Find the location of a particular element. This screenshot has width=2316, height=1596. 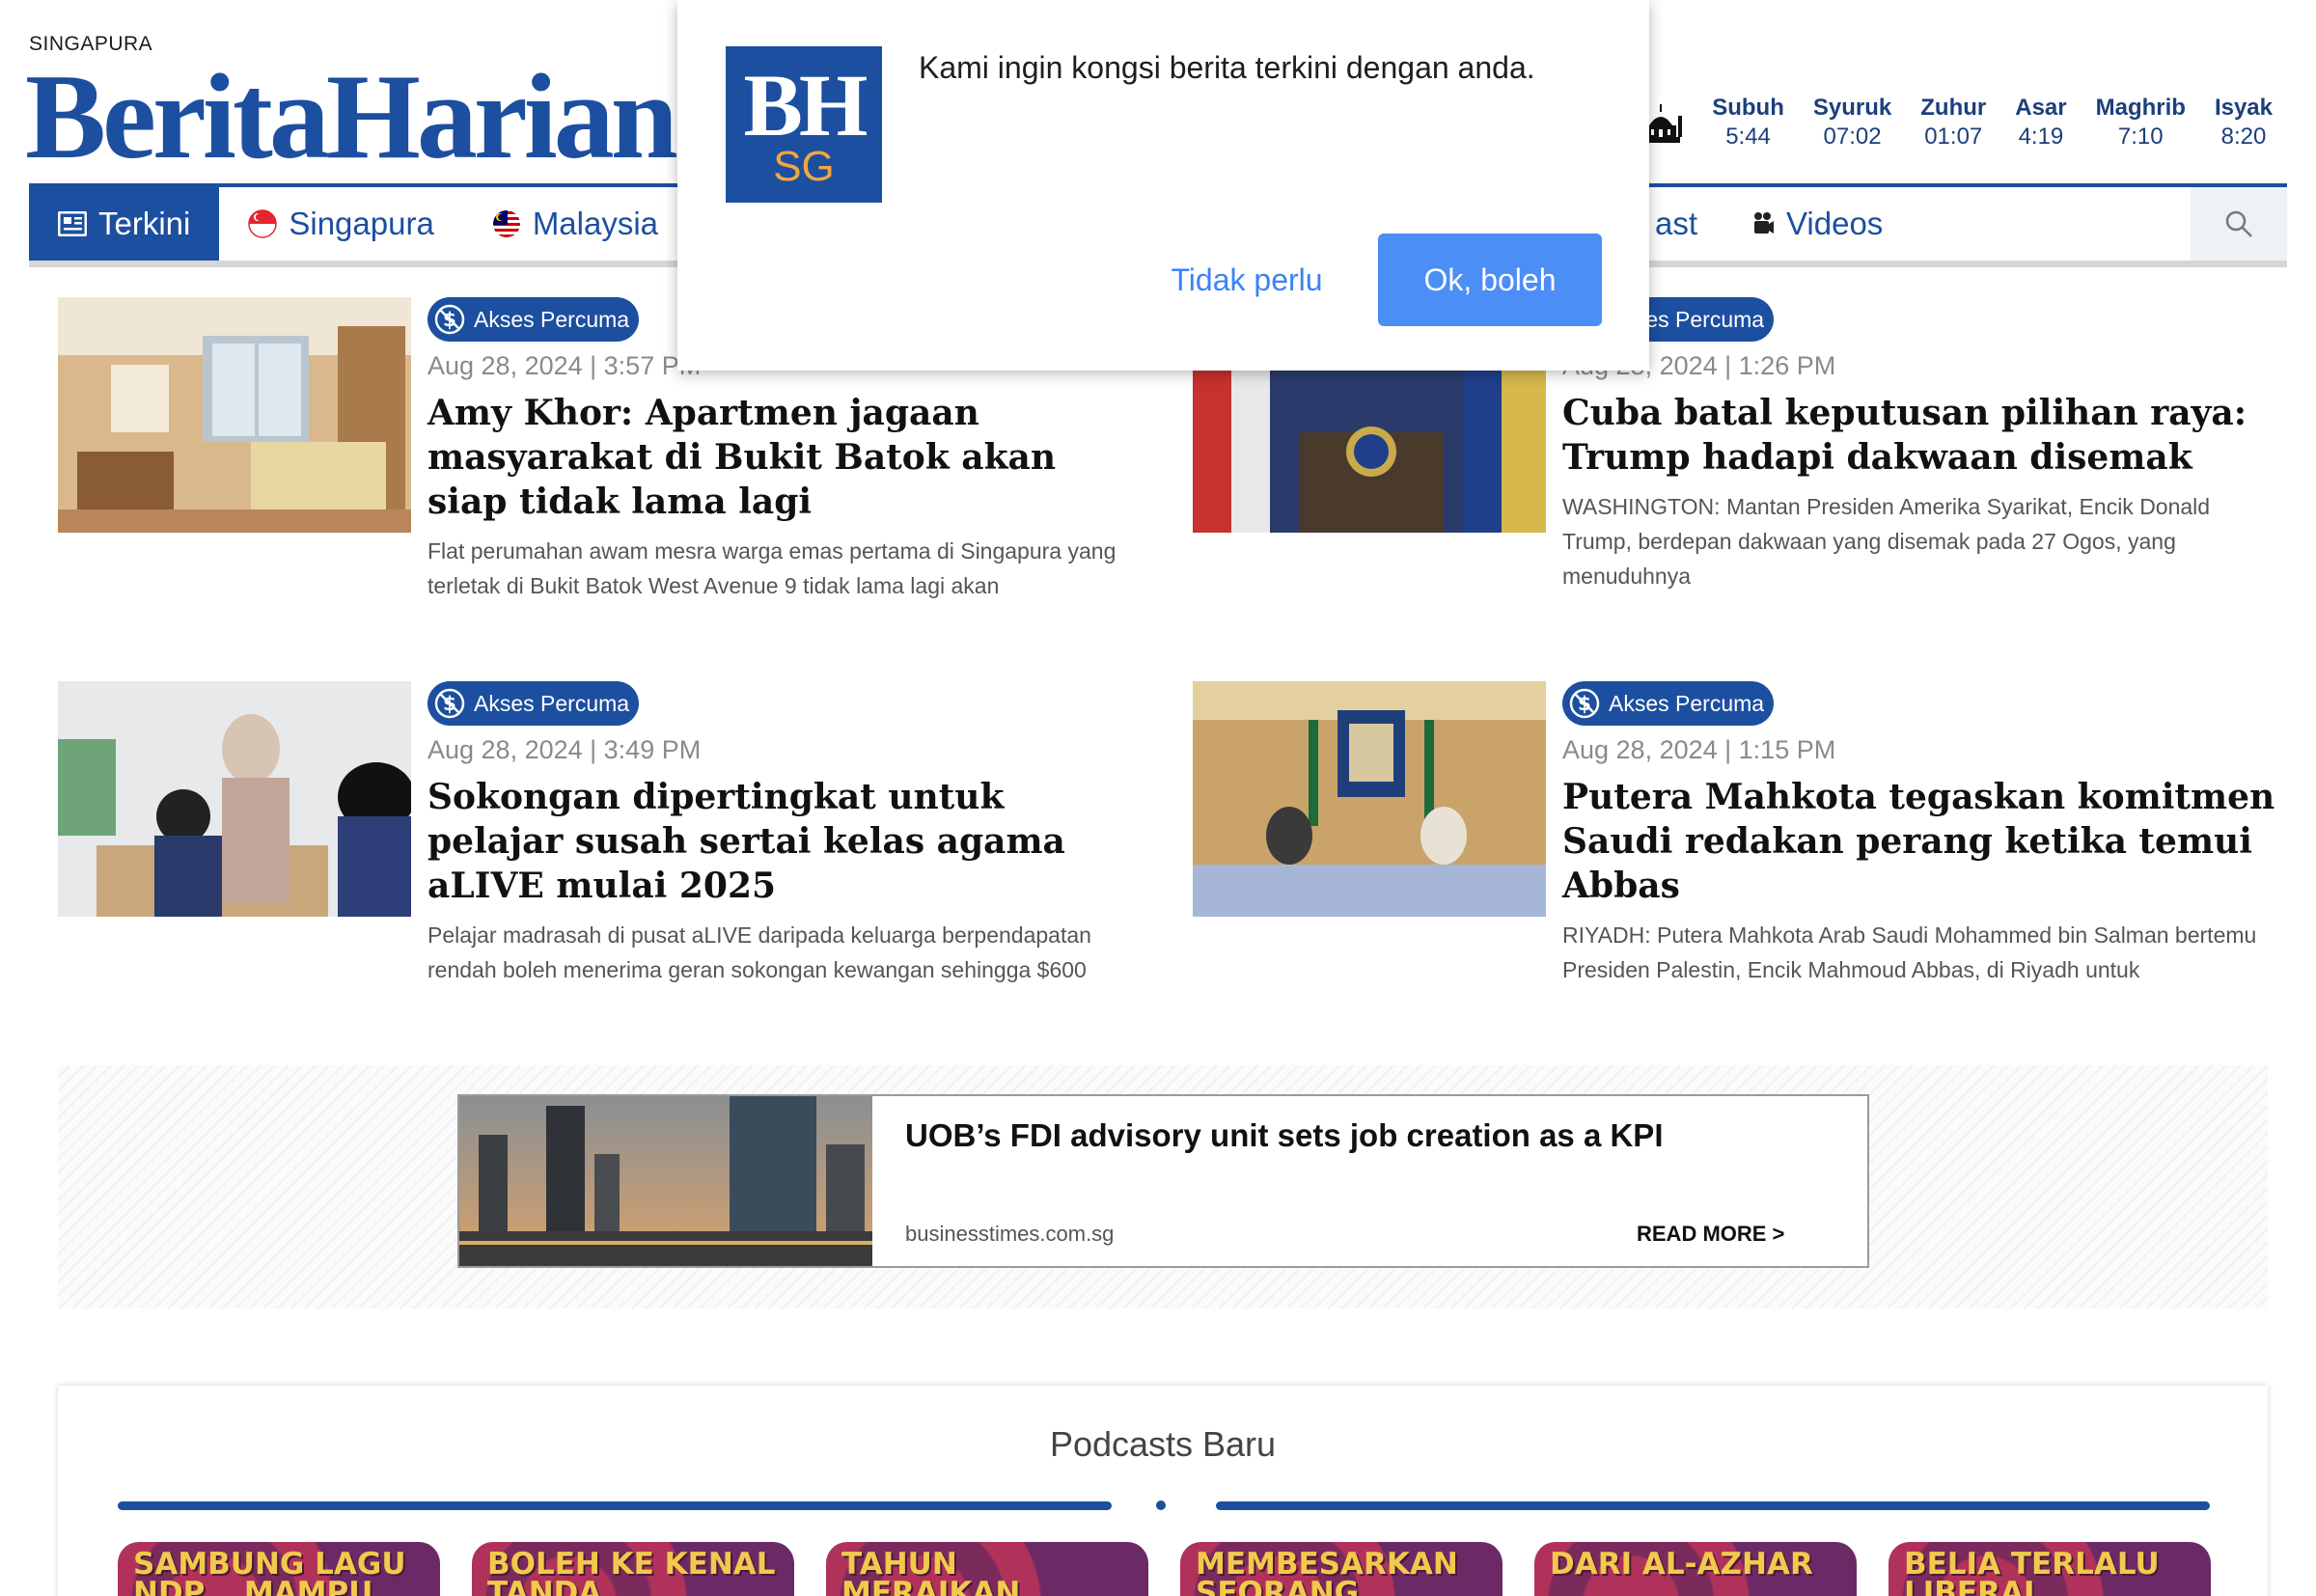

ad-read-more-link: READ MORE > is located at coordinates (1710, 1235).